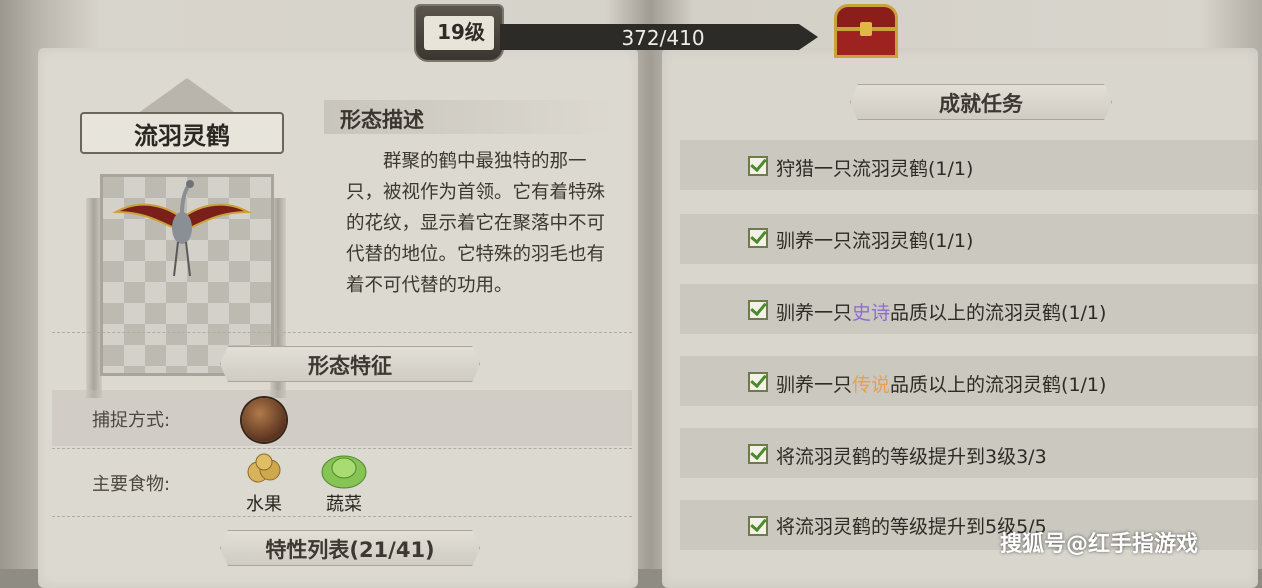 The width and height of the screenshot is (1262, 588). Describe the element at coordinates (871, 313) in the screenshot. I see `epic-quality-label: 史诗` at that location.